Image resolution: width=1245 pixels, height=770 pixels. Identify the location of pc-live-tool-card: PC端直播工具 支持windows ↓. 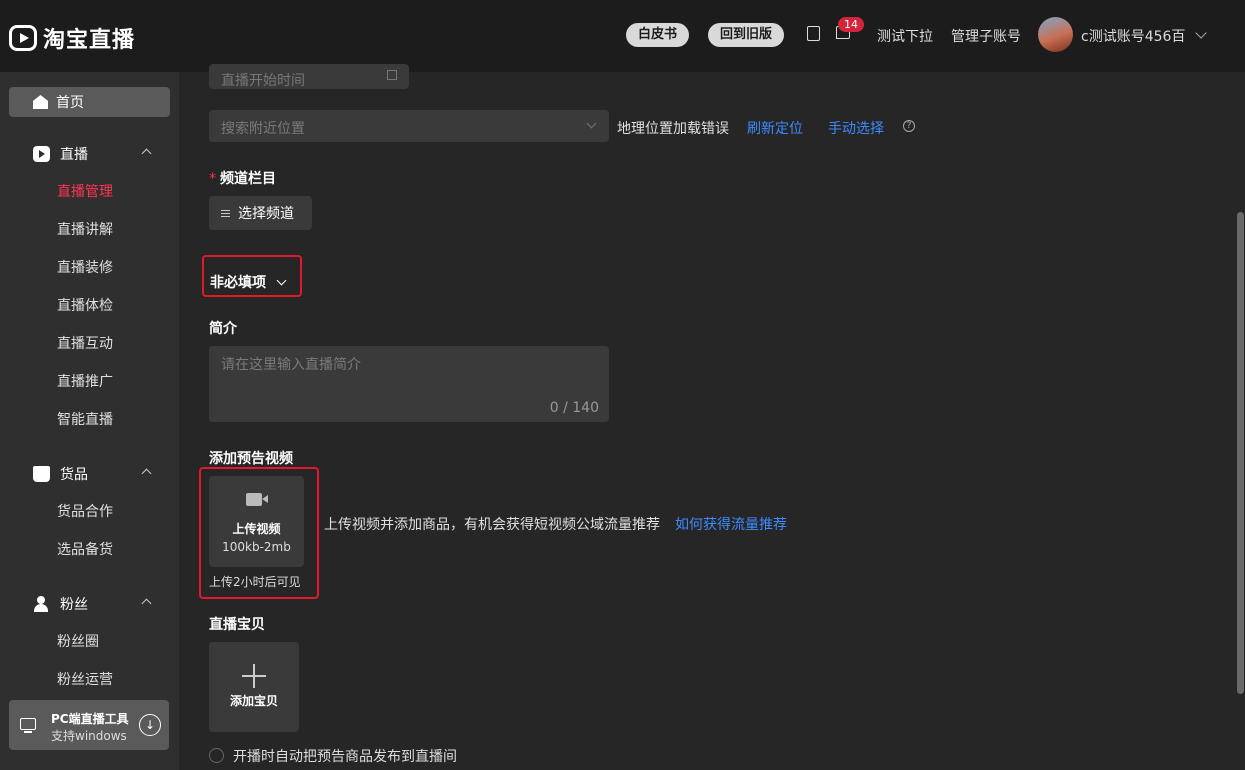
(89, 725).